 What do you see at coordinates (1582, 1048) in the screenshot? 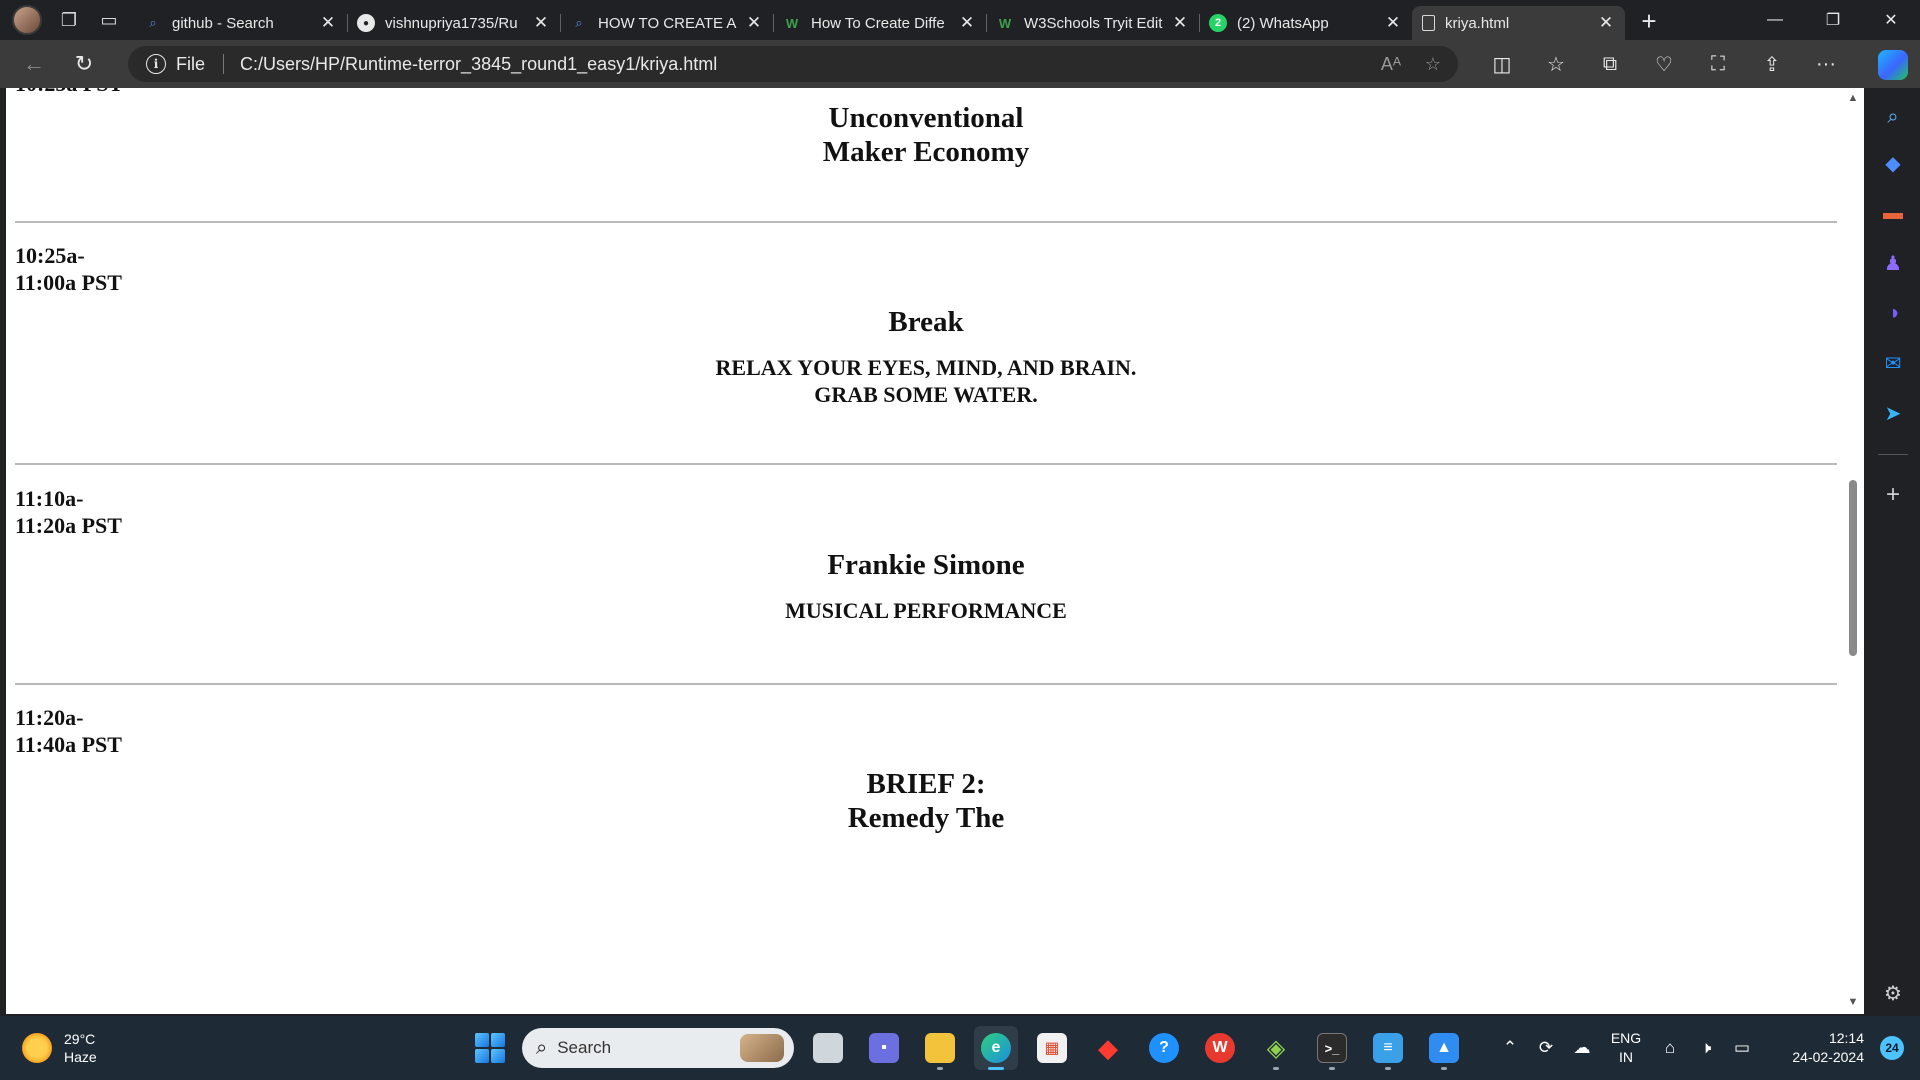
I see `onedrive-icon: ☁` at bounding box center [1582, 1048].